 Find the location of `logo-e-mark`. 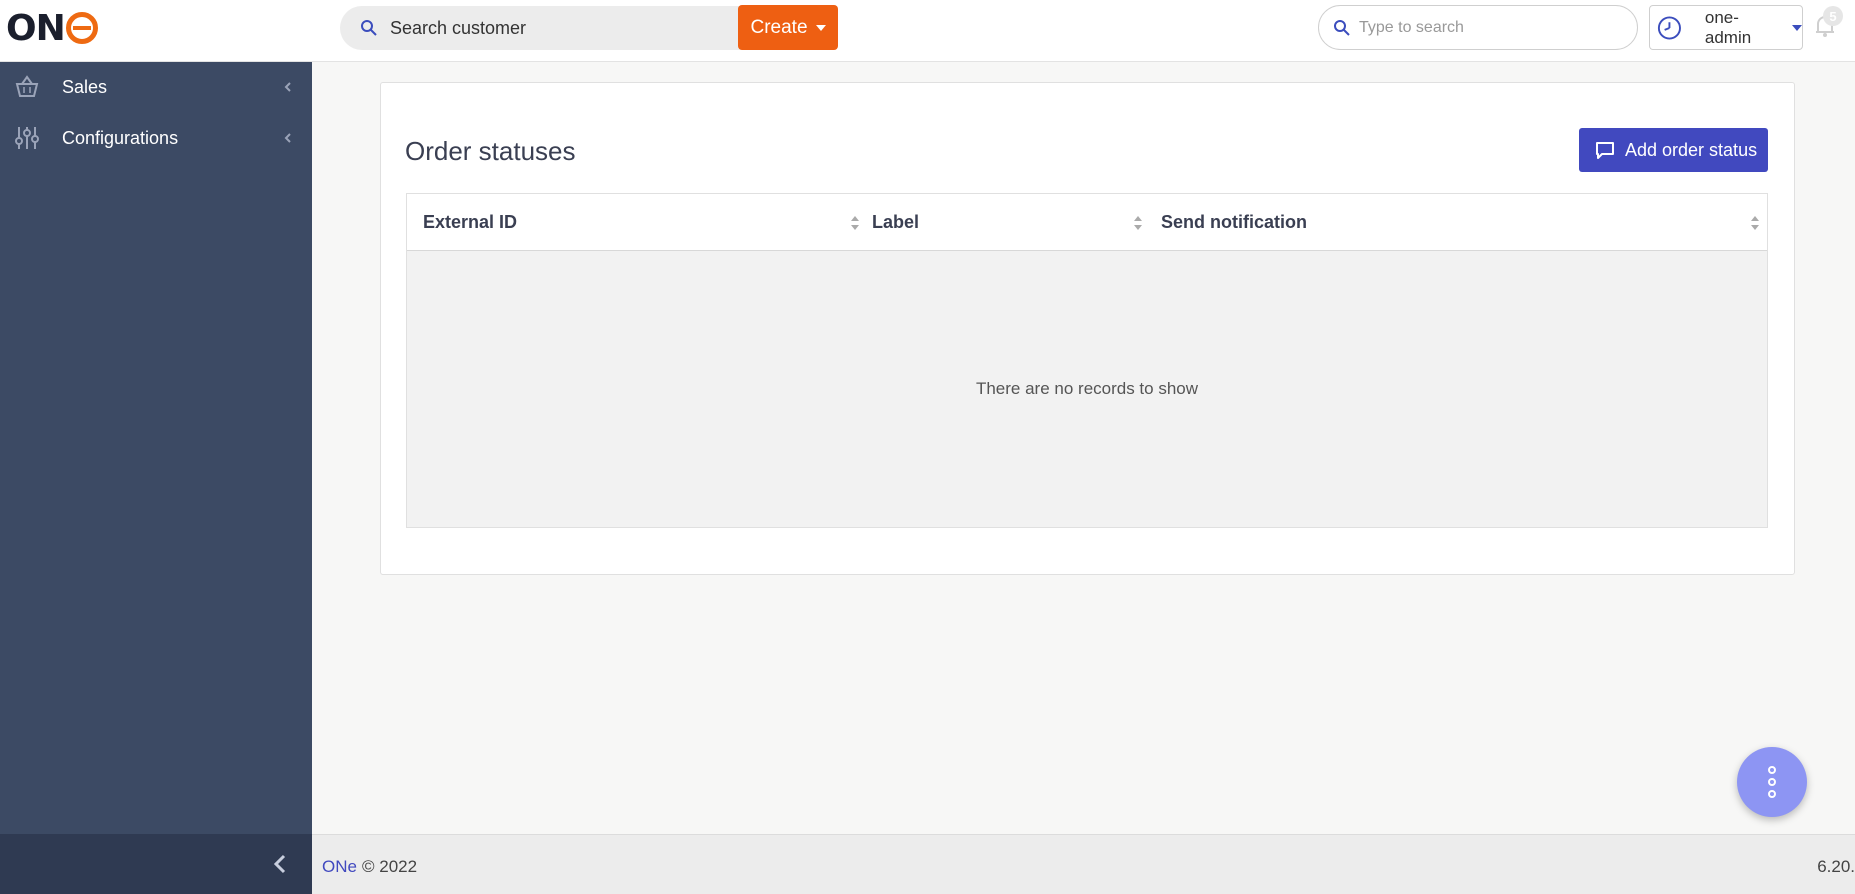

logo-e-mark is located at coordinates (81, 28).